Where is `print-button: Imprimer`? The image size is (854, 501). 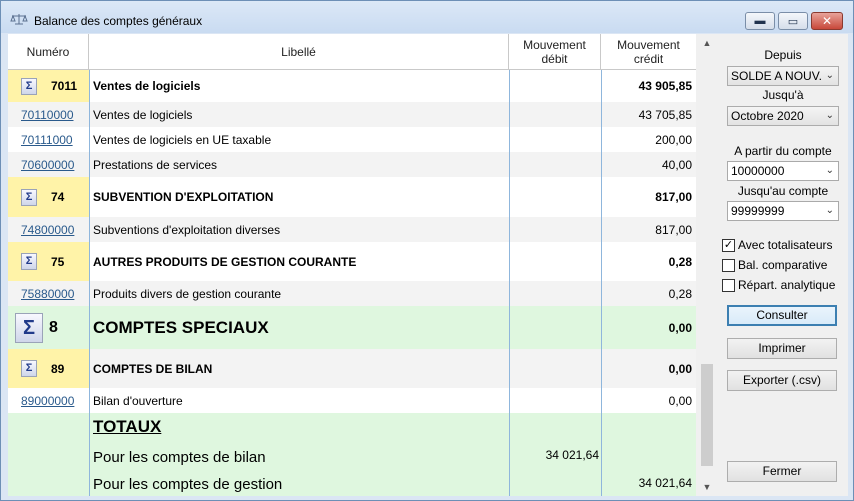 print-button: Imprimer is located at coordinates (782, 348).